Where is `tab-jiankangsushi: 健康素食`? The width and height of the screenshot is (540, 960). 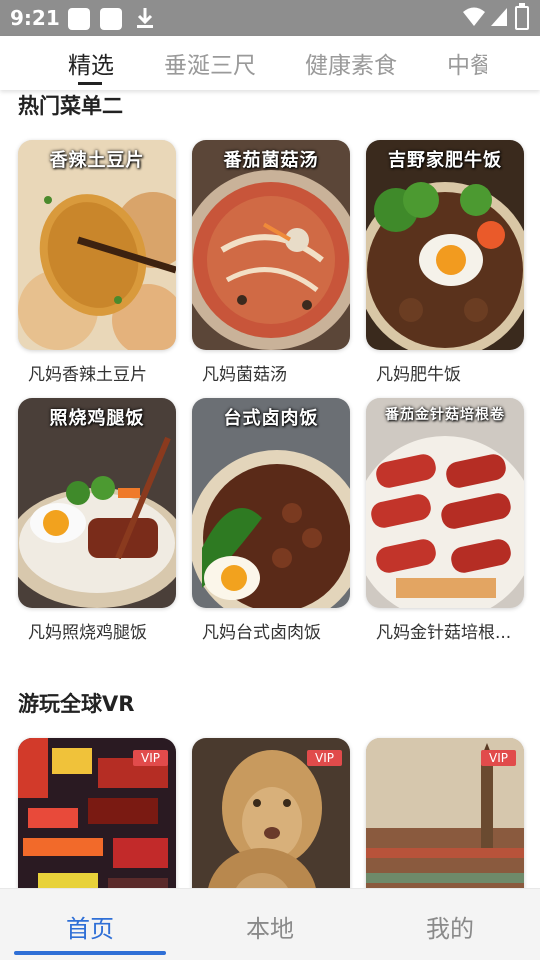 tab-jiankangsushi: 健康素食 is located at coordinates (351, 63).